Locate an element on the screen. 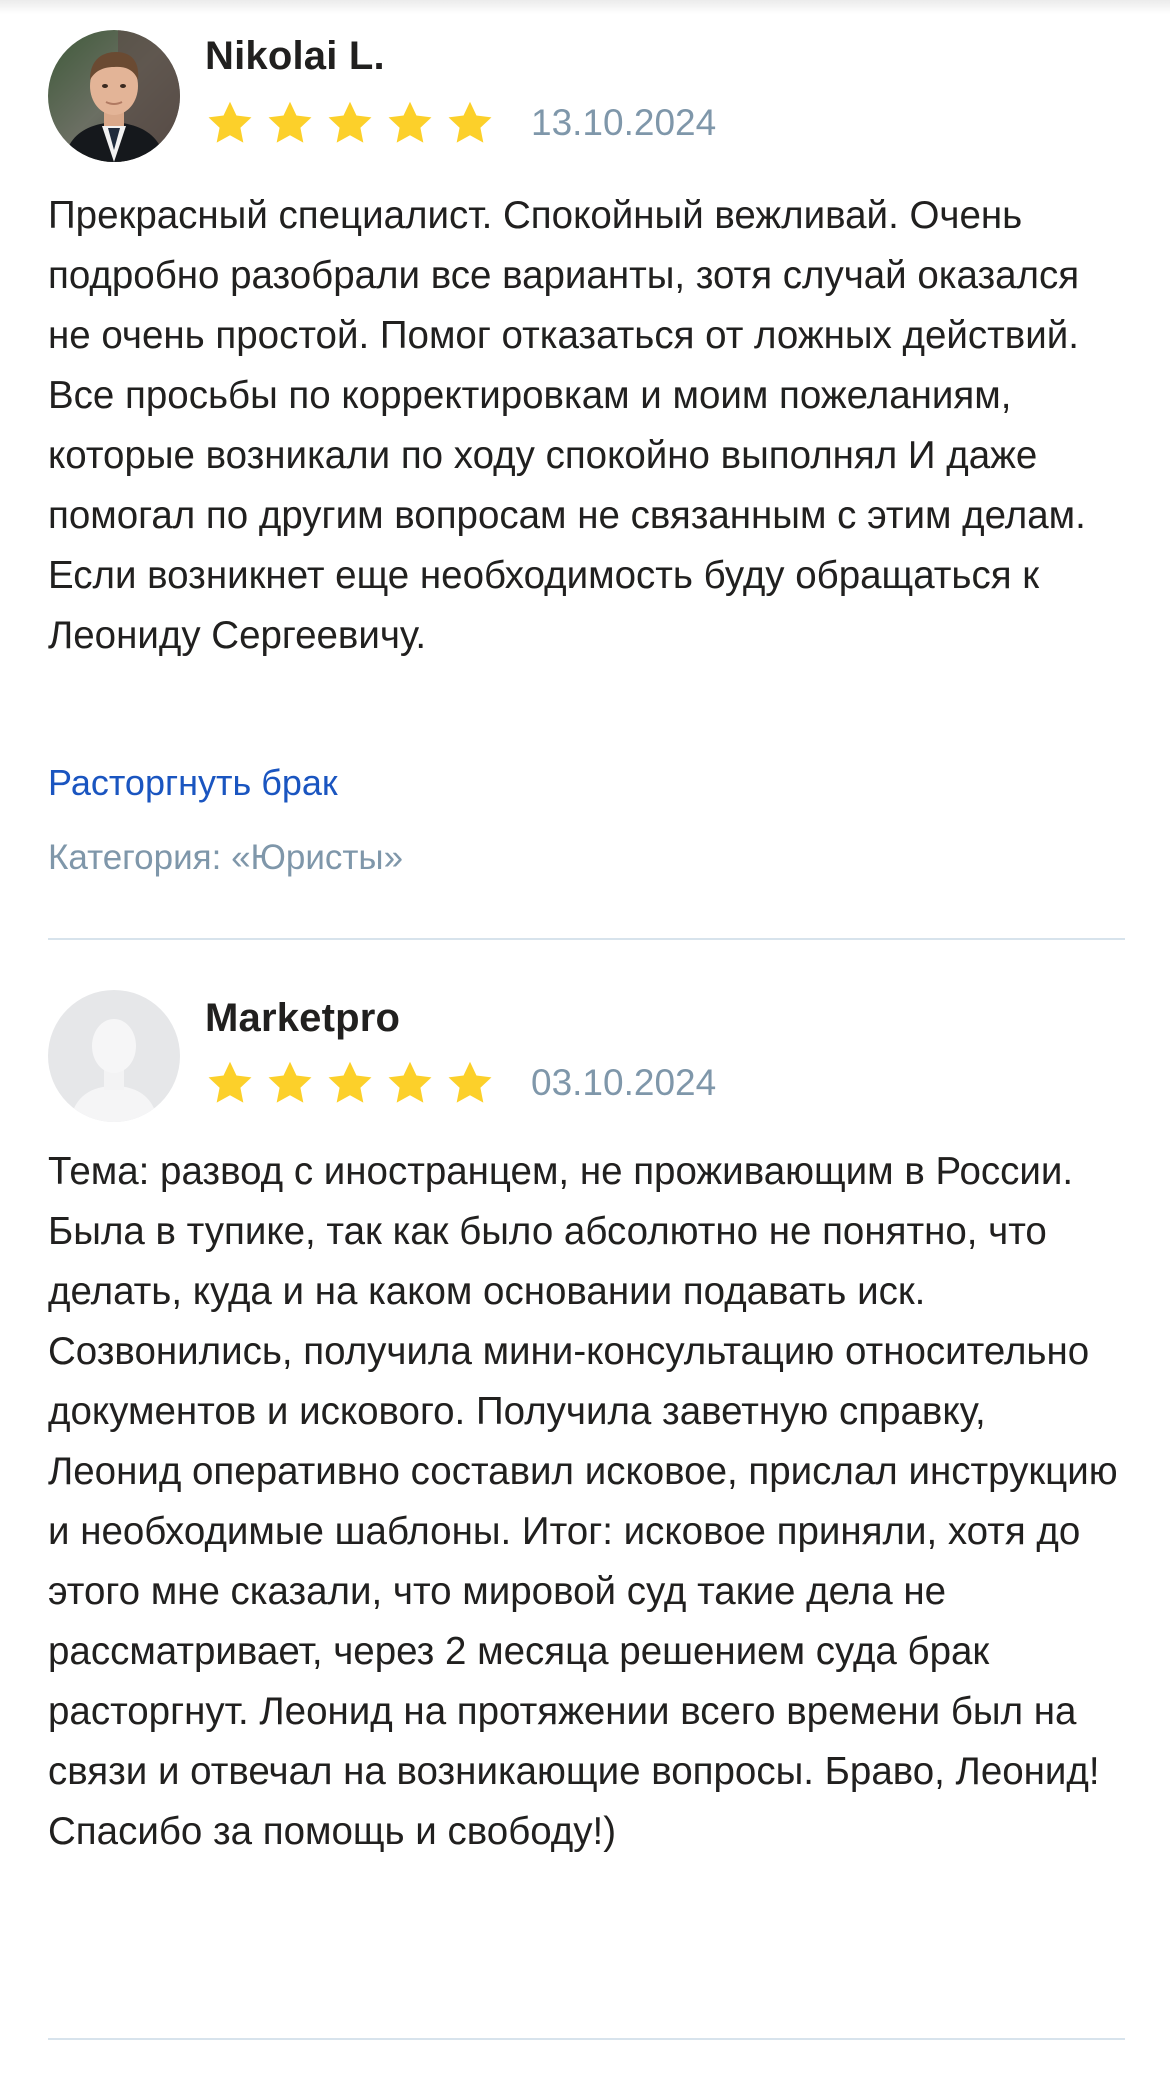 The height and width of the screenshot is (2079, 1170). person-photo-icon is located at coordinates (114, 96).